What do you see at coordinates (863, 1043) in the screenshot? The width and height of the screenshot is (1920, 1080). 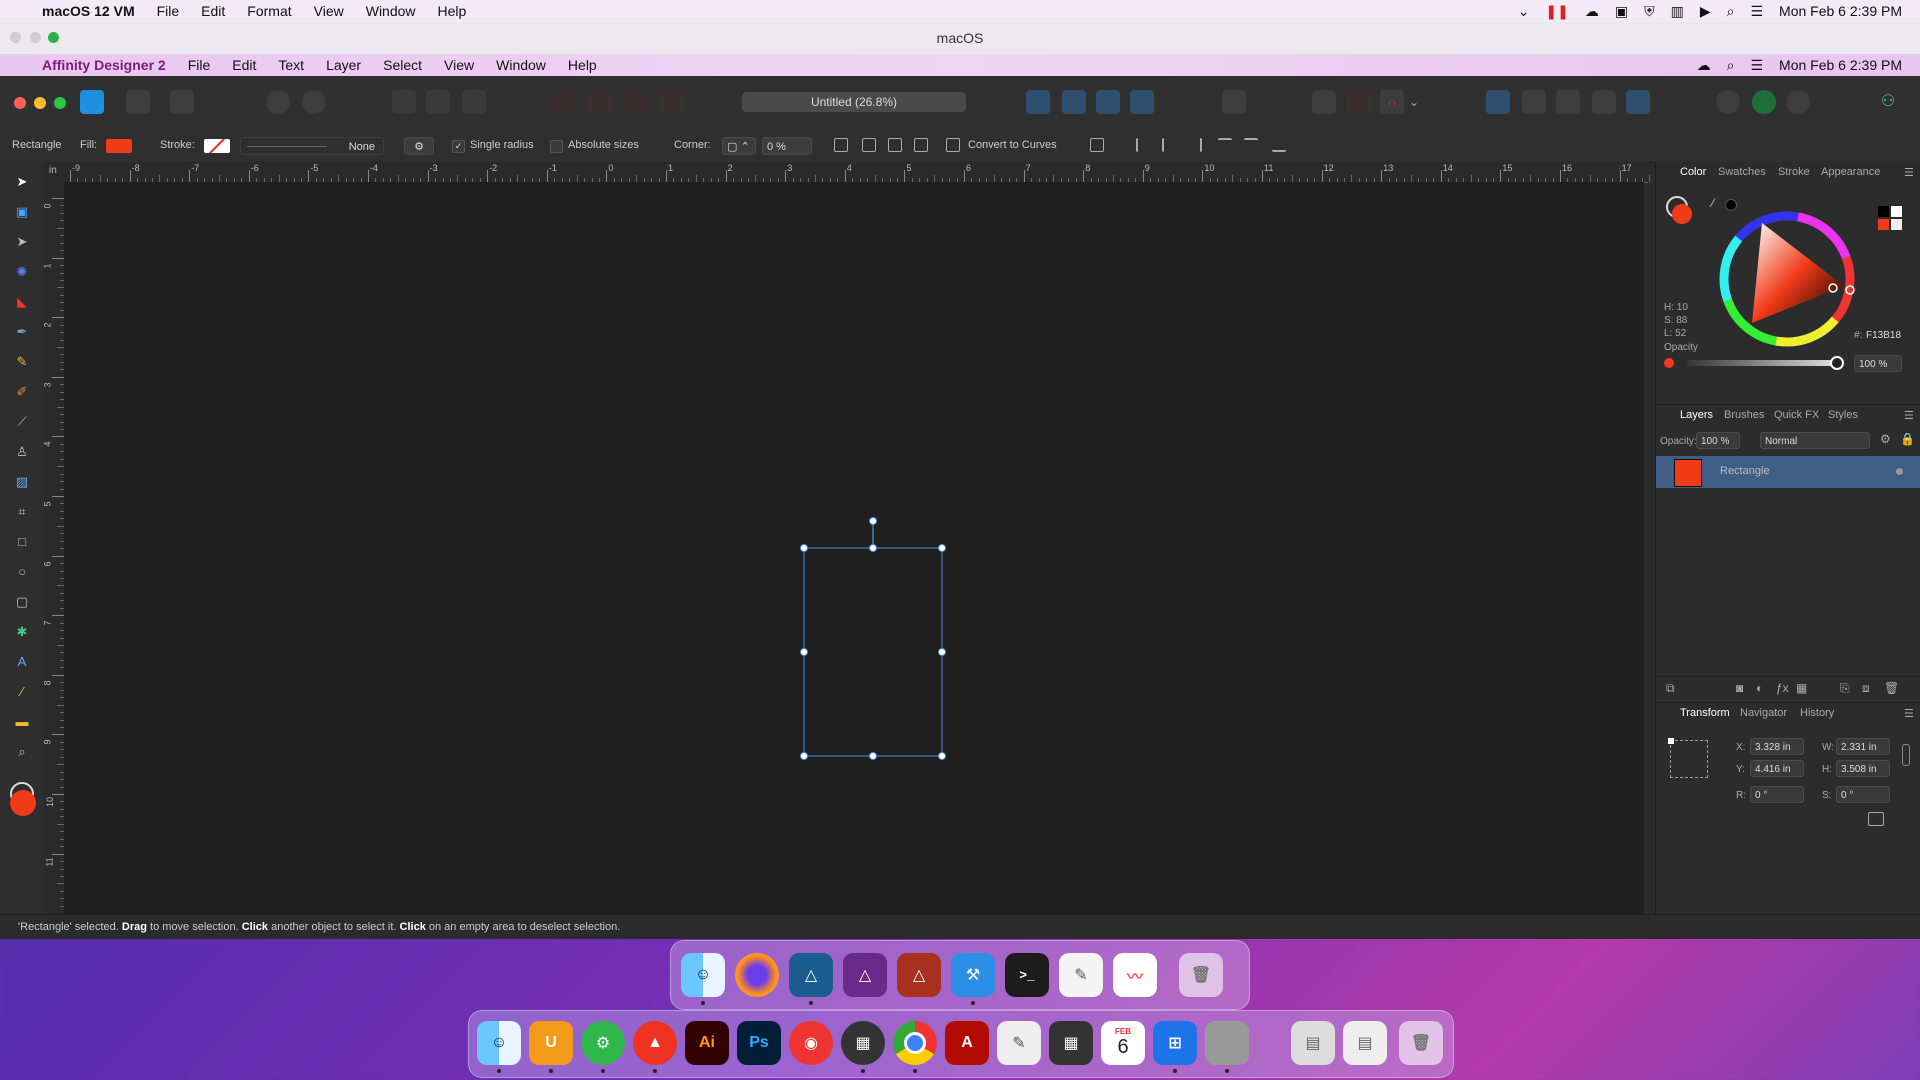 I see `launchpad-icon: ▦` at bounding box center [863, 1043].